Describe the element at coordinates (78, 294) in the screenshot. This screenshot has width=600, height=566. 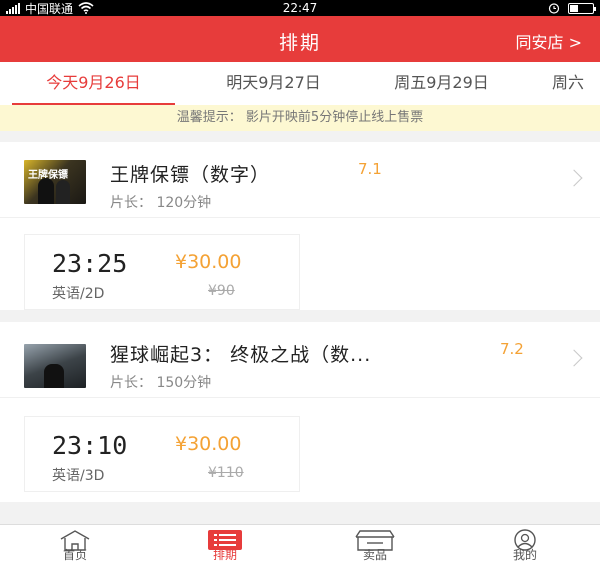
I see `showtime-language: 英语/2D` at that location.